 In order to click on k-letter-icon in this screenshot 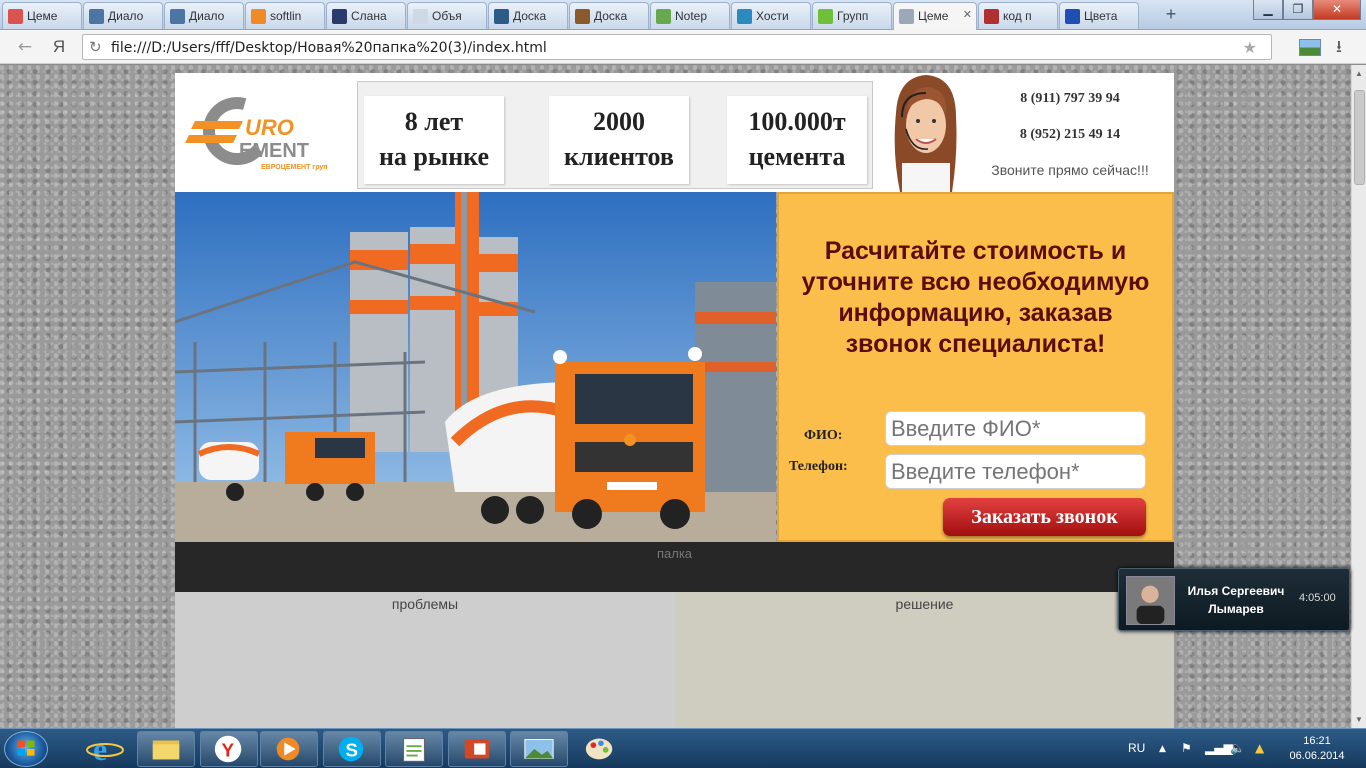, I will do `click(258, 16)`.